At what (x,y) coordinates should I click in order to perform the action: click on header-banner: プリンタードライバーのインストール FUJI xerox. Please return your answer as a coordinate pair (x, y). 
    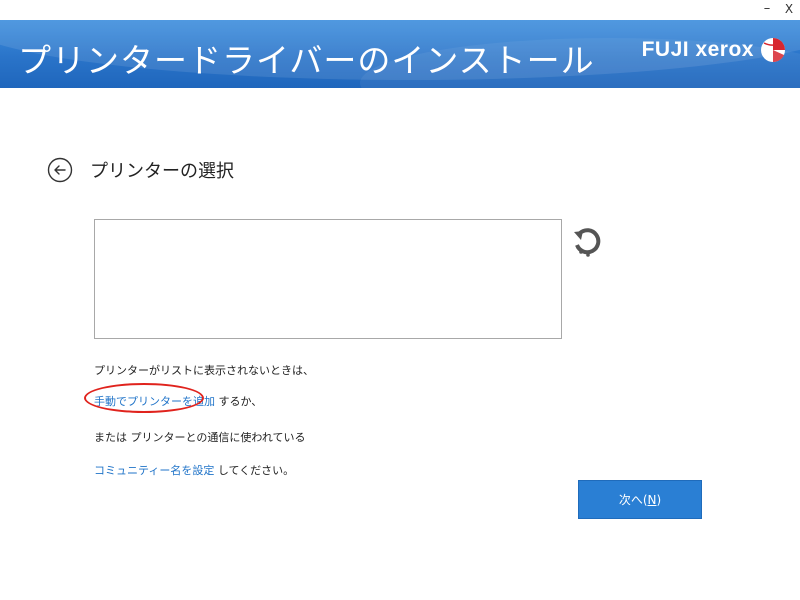
    Looking at the image, I should click on (400, 54).